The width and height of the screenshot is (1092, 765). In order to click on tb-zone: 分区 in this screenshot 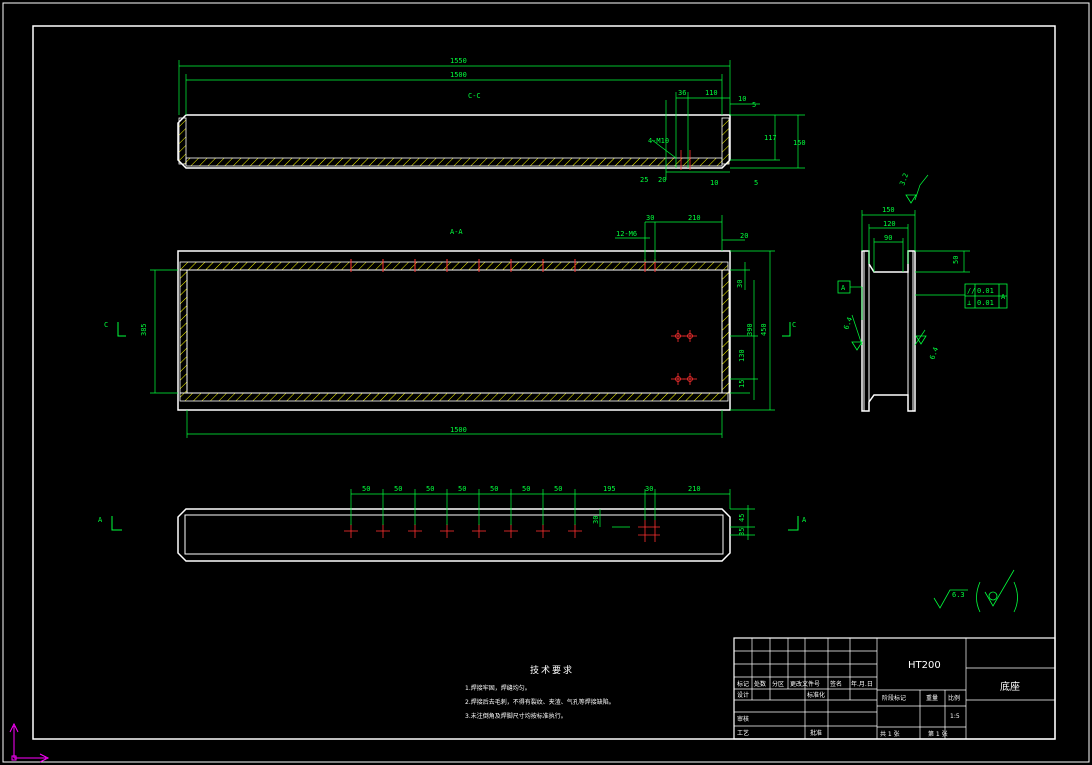, I will do `click(778, 684)`.